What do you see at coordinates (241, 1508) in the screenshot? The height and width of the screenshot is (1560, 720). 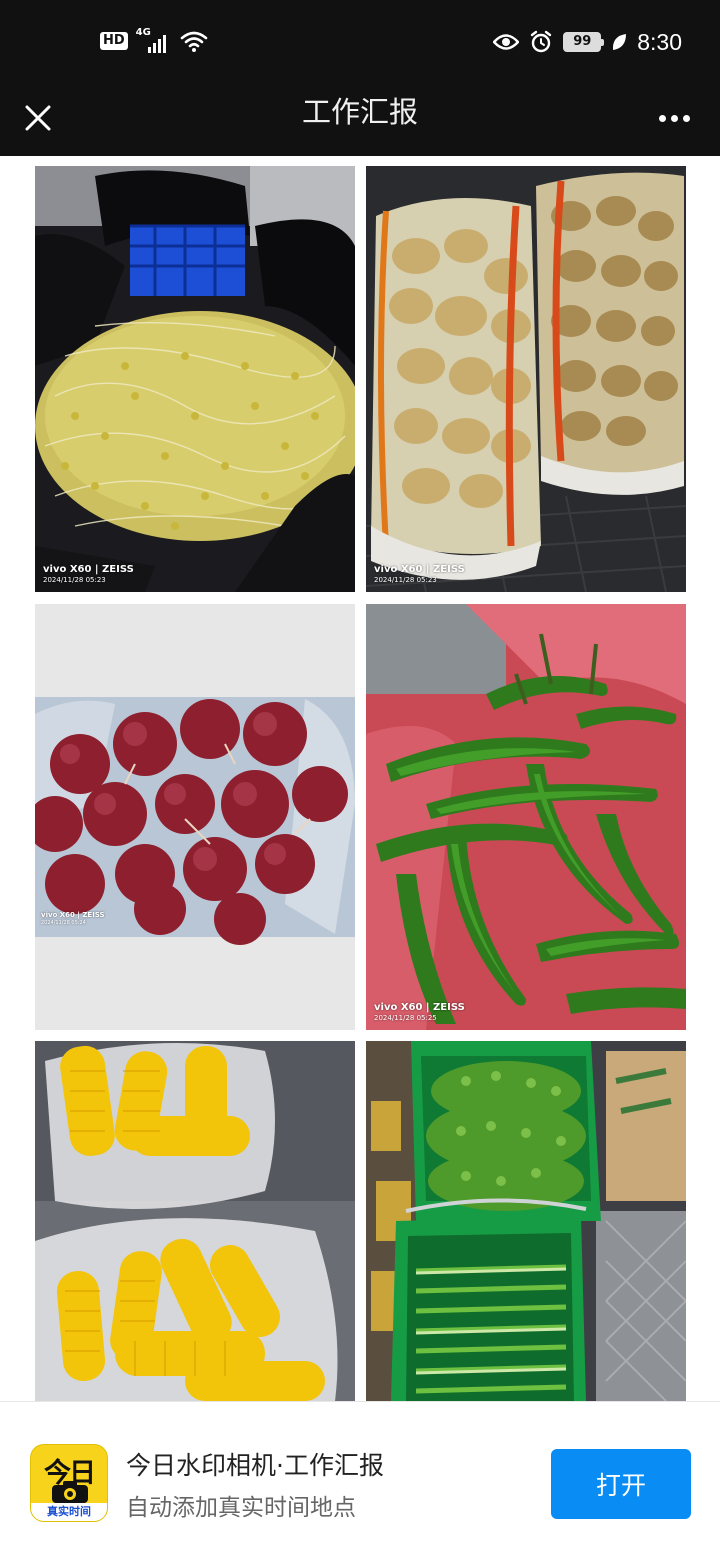 I see `banner-subtitle: 自动添加真实时间地点` at bounding box center [241, 1508].